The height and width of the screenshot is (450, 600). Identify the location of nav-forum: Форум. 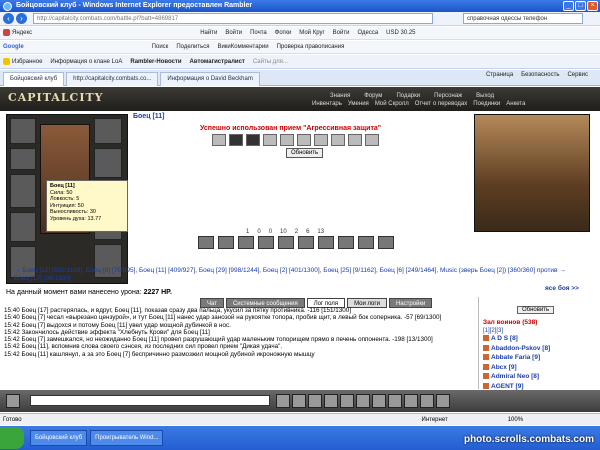
(373, 96).